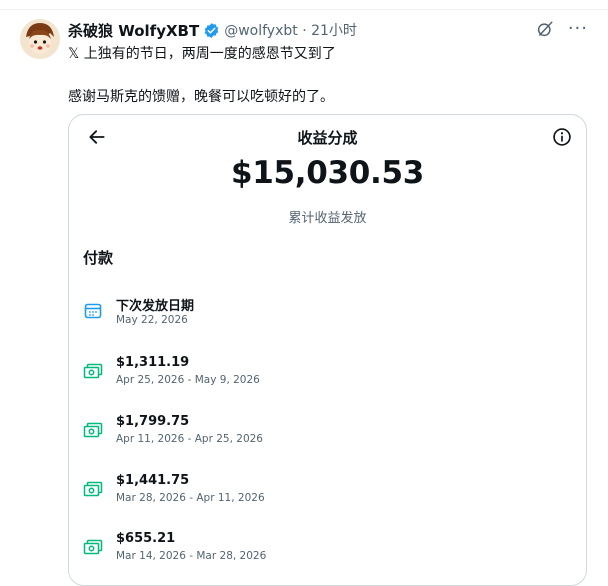  I want to click on payment-range: Mar 28, 2026 - Apr 11, 2026, so click(190, 498).